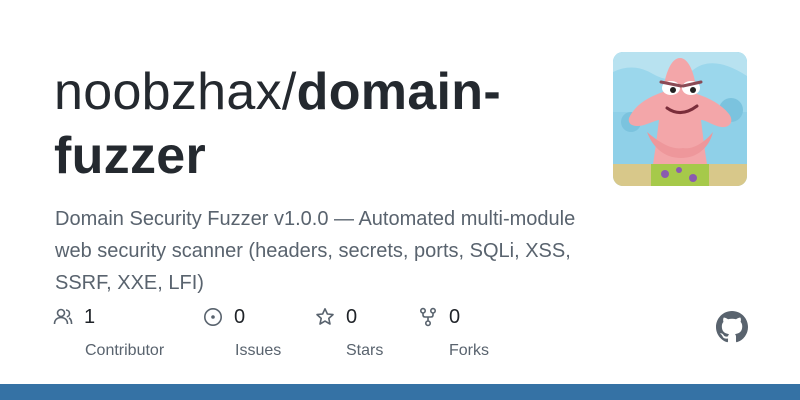 The image size is (800, 400). Describe the element at coordinates (108, 331) in the screenshot. I see `stat-contributors: 1 Contributor` at that location.